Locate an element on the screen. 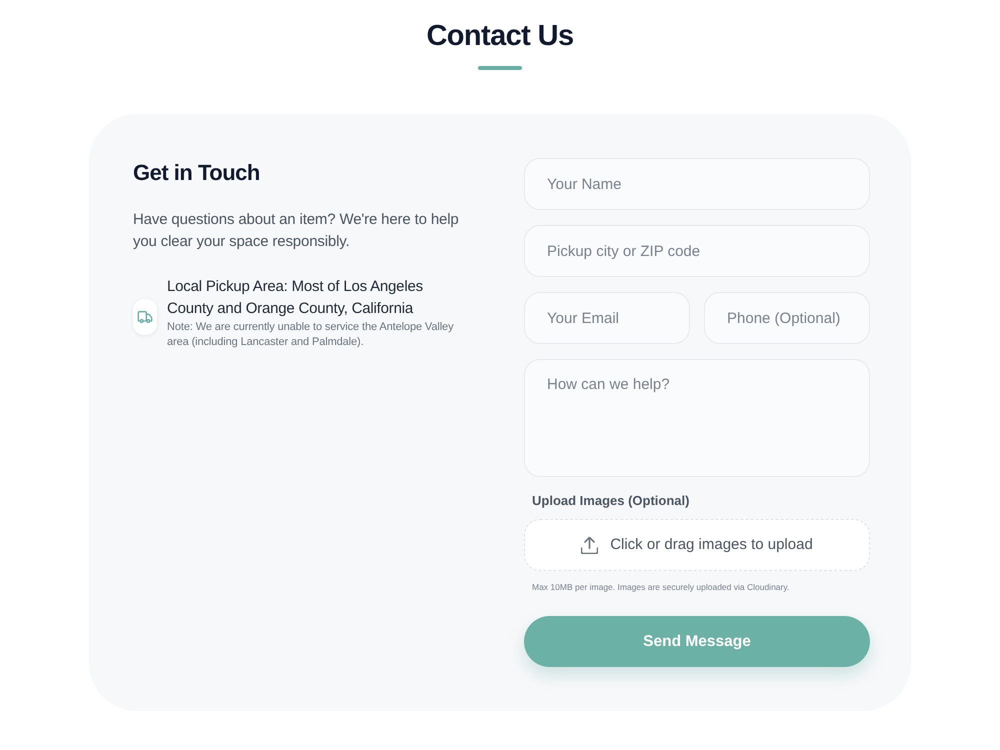 The width and height of the screenshot is (1000, 750). message-field: How can we help? is located at coordinates (697, 418).